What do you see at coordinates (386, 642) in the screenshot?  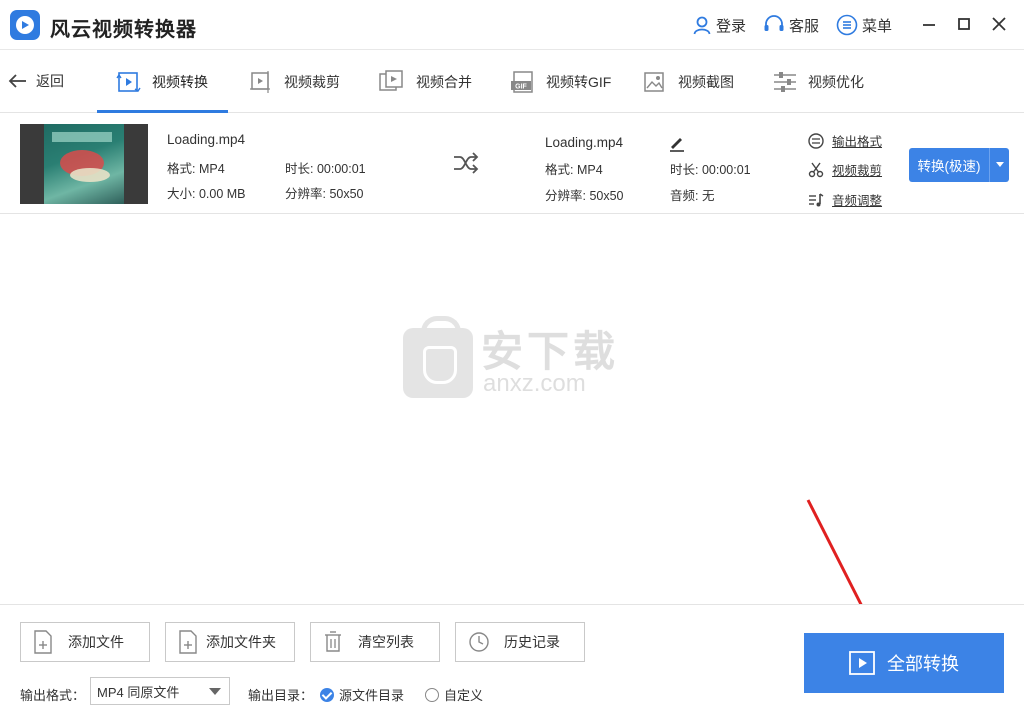 I see `clear-list-label: 清空列表` at bounding box center [386, 642].